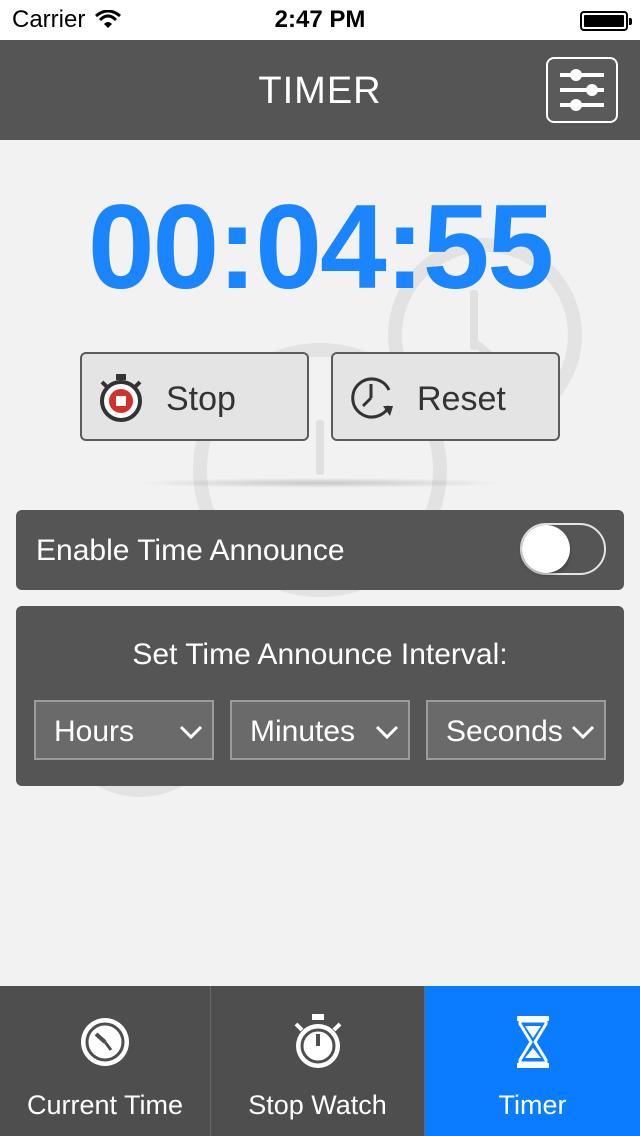 Image resolution: width=640 pixels, height=1136 pixels. I want to click on stopwatch-icon, so click(317, 1041).